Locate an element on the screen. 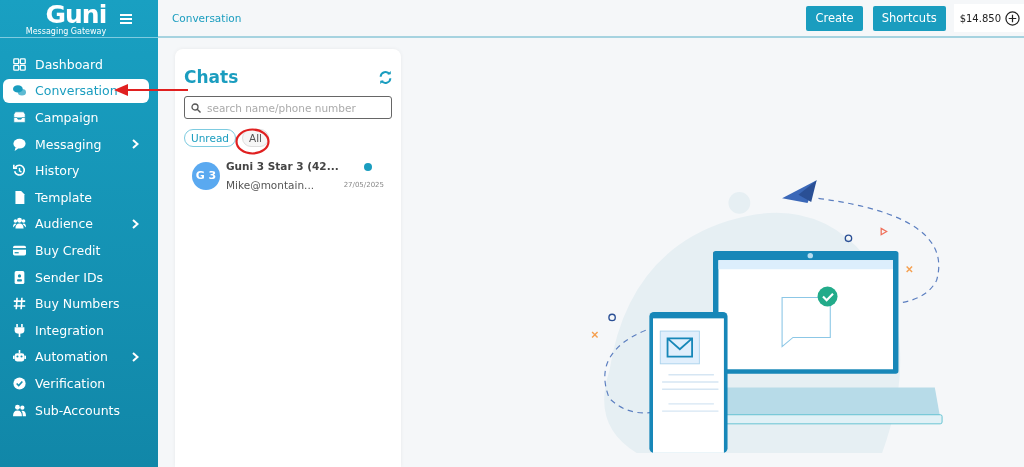 The image size is (1024, 467). sidebar-item: Messaging is located at coordinates (76, 144).